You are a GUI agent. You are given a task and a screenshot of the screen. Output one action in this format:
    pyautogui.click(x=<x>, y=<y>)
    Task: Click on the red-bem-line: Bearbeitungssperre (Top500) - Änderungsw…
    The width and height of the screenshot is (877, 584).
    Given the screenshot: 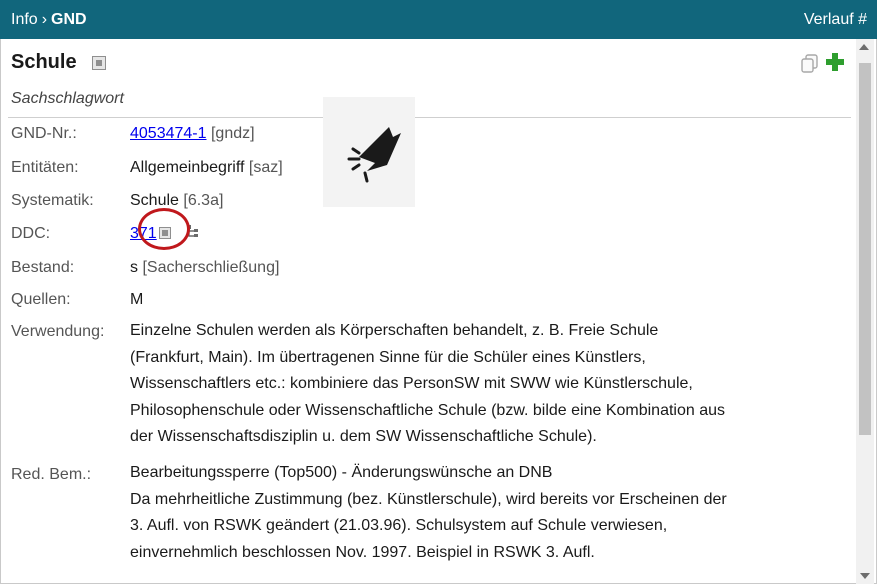 What is the action you would take?
    pyautogui.click(x=341, y=472)
    